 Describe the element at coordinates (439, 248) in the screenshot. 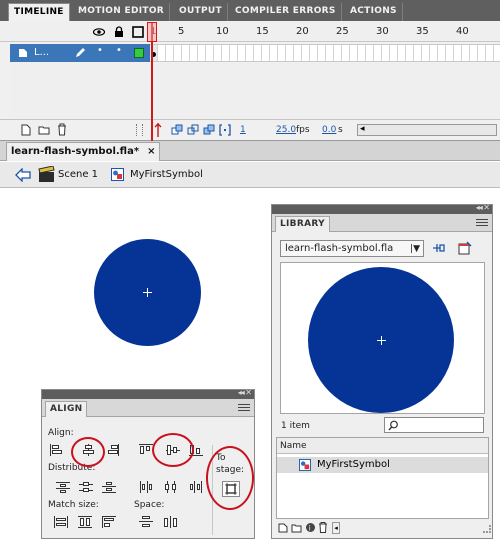

I see `pin-library-icon` at that location.